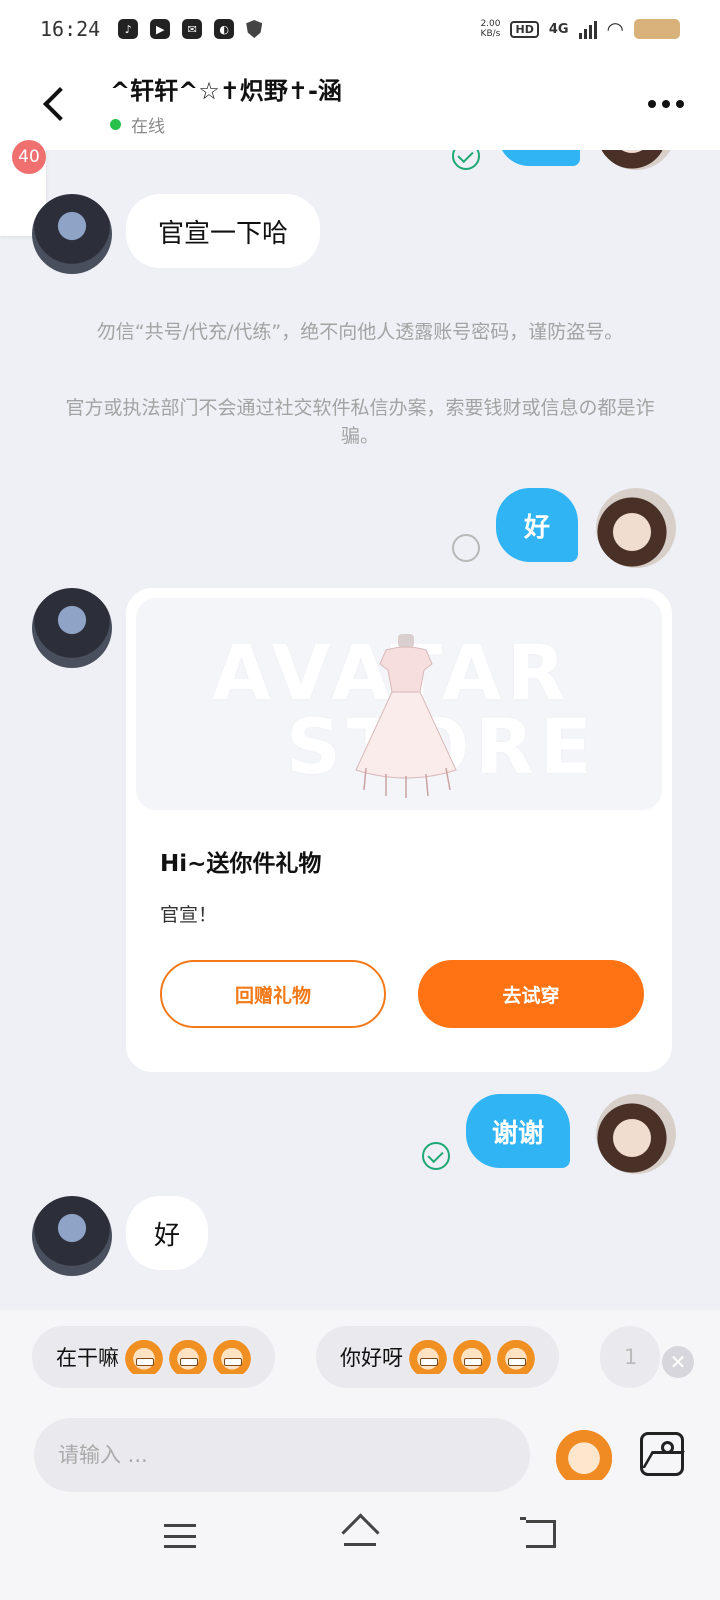  I want to click on more-icon, so click(666, 104).